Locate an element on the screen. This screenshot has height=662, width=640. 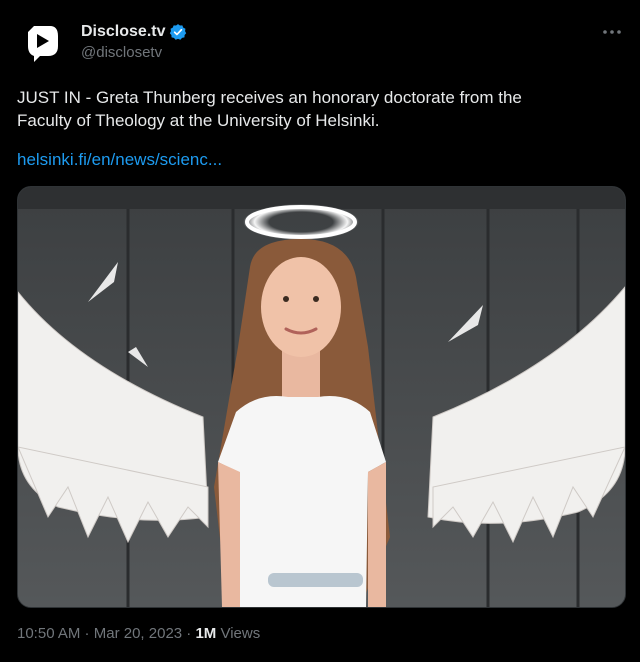
author-name-row: Disclose.tv is located at coordinates (134, 32).